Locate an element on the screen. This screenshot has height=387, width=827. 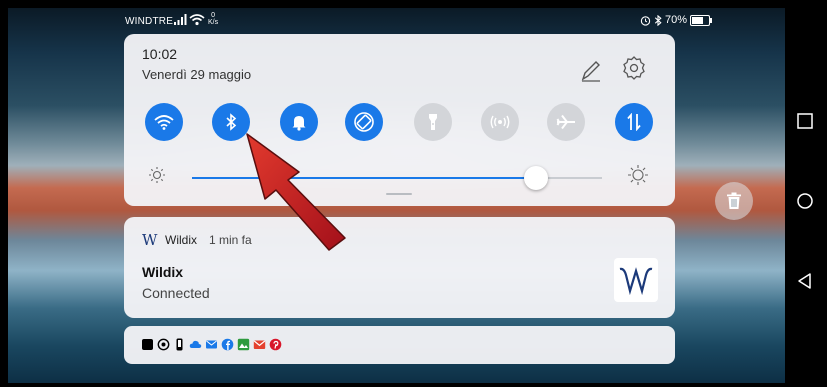
flashlight-icon is located at coordinates (433, 122).